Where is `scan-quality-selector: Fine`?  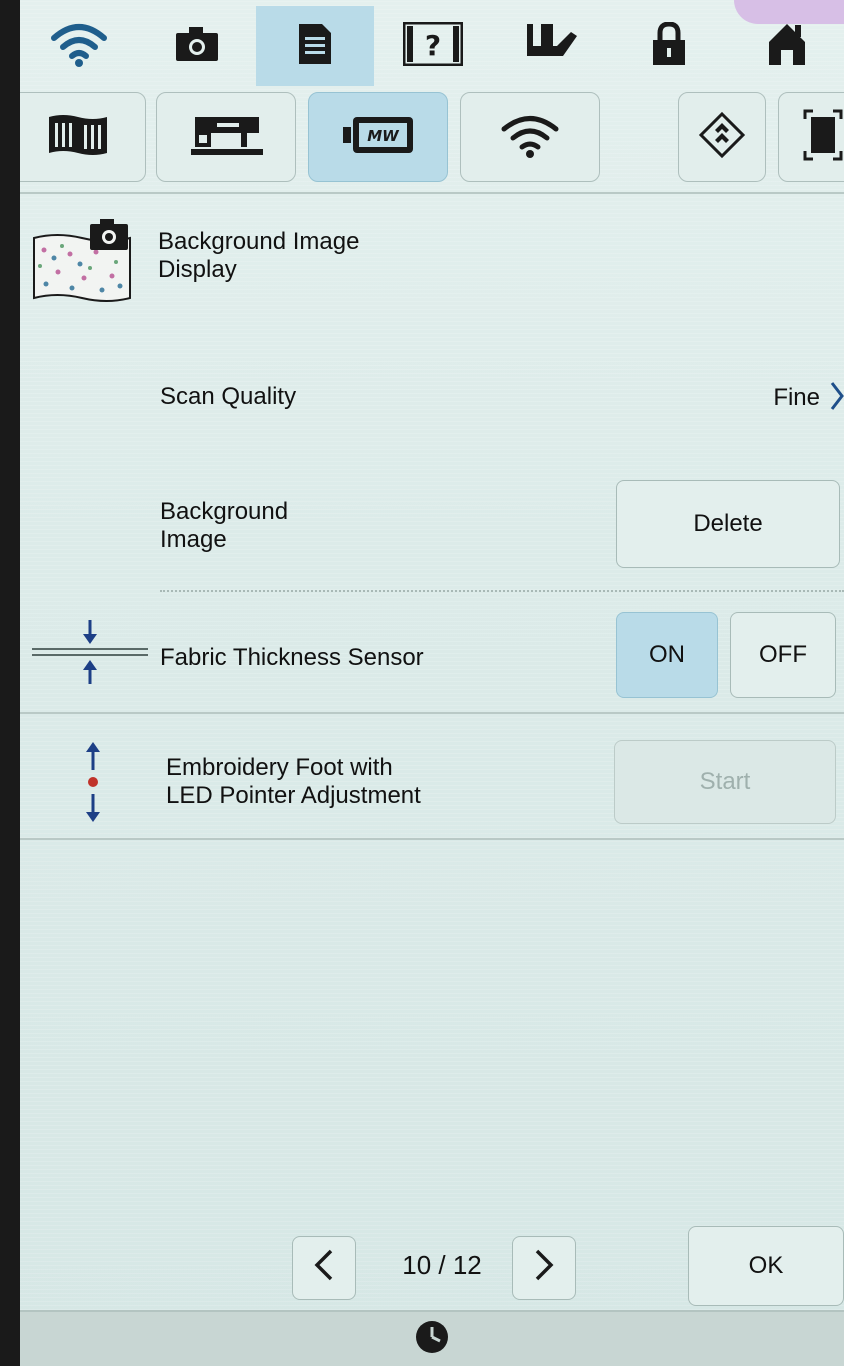 scan-quality-selector: Fine is located at coordinates (782, 398).